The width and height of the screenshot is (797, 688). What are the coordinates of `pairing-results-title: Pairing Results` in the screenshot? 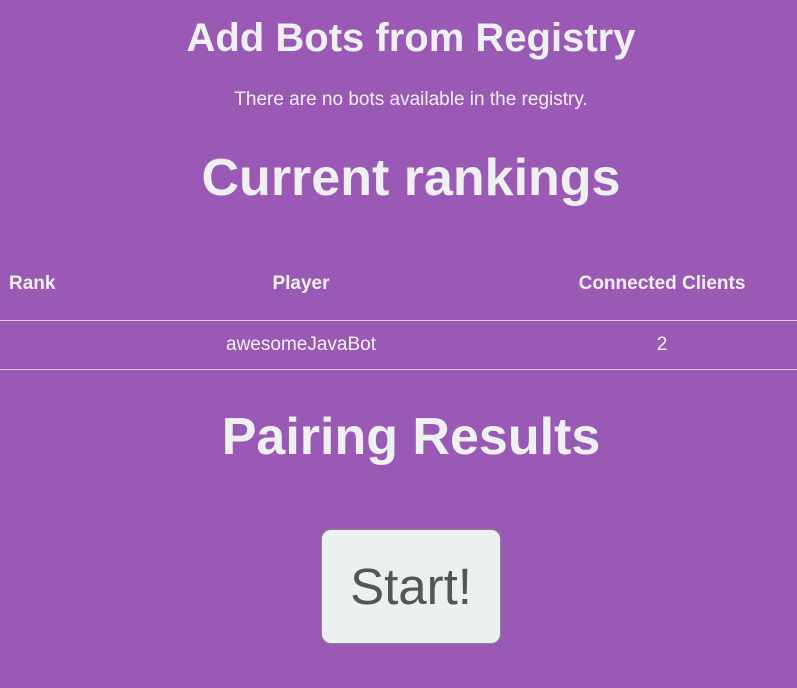 It's located at (411, 437).